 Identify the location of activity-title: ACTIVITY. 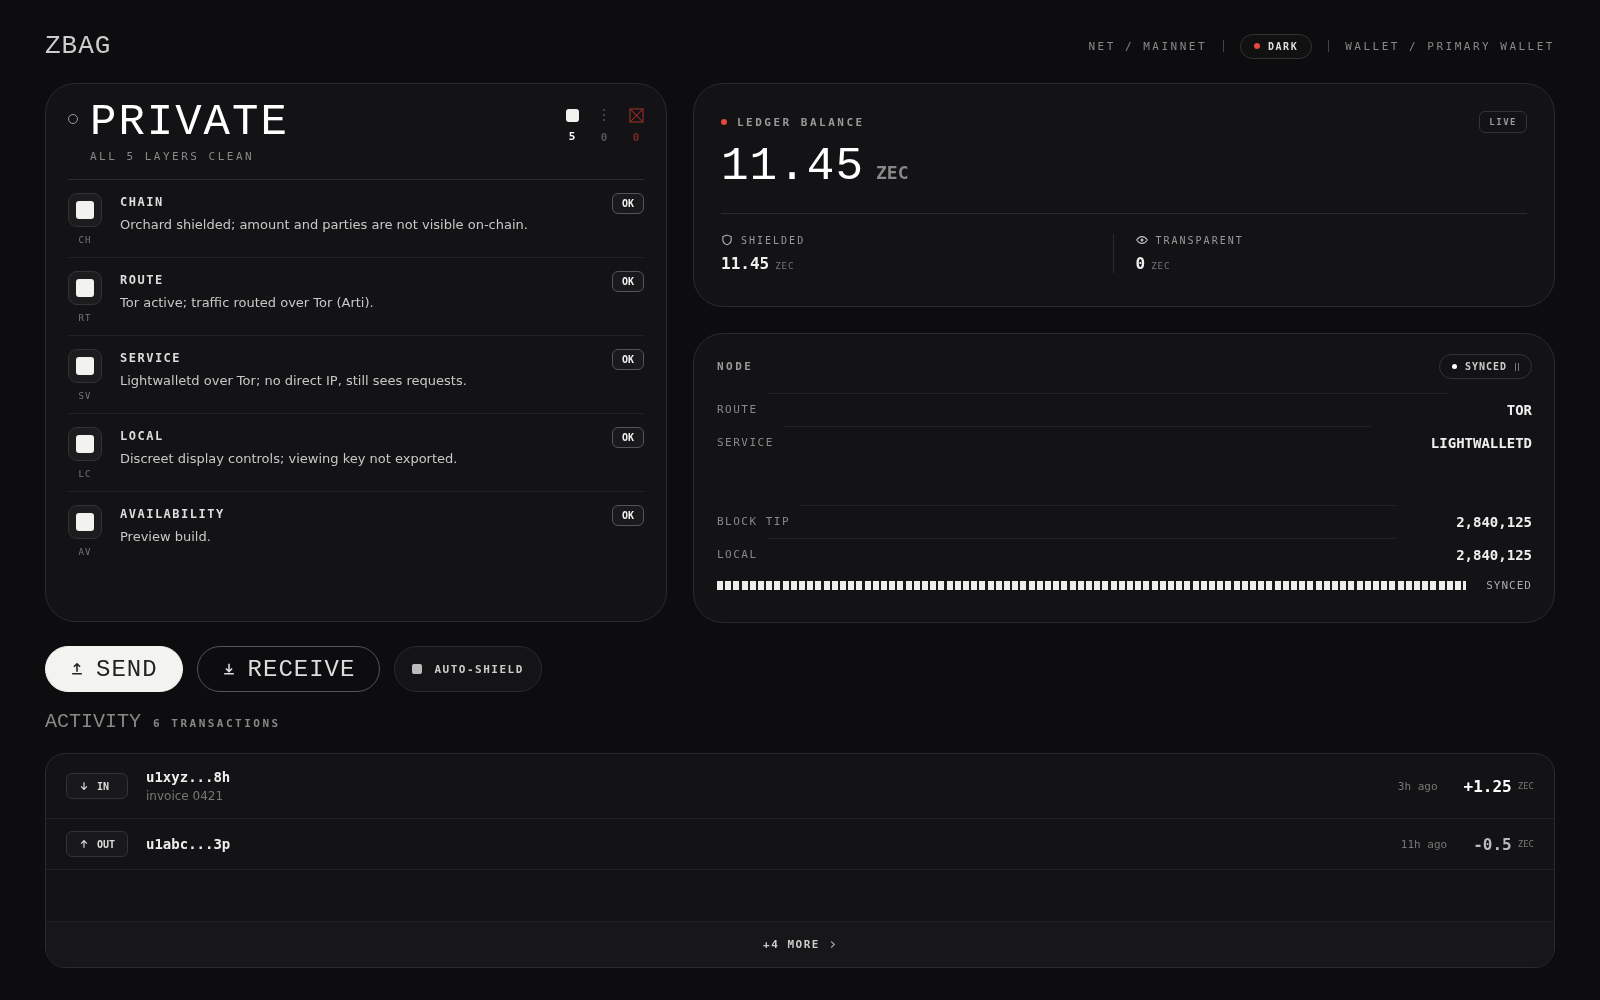
(93, 721).